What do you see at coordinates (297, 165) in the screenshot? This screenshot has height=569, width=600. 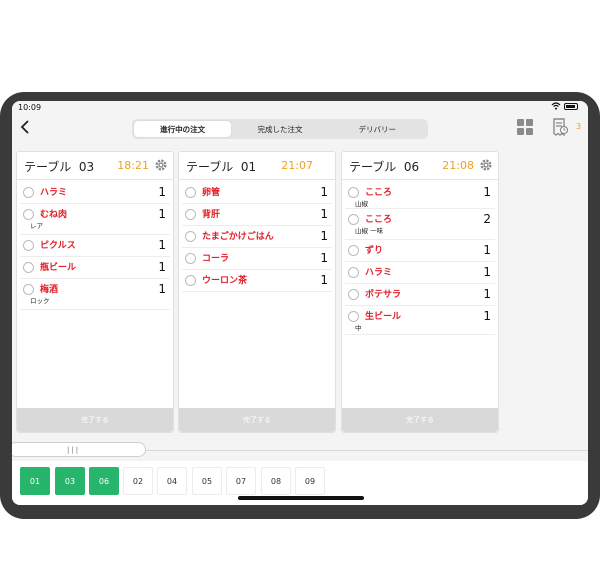 I see `order-time: 21:07` at bounding box center [297, 165].